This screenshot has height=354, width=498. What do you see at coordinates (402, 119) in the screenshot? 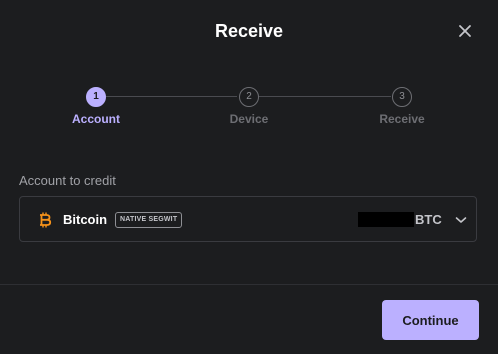
I see `step-label: Receive` at bounding box center [402, 119].